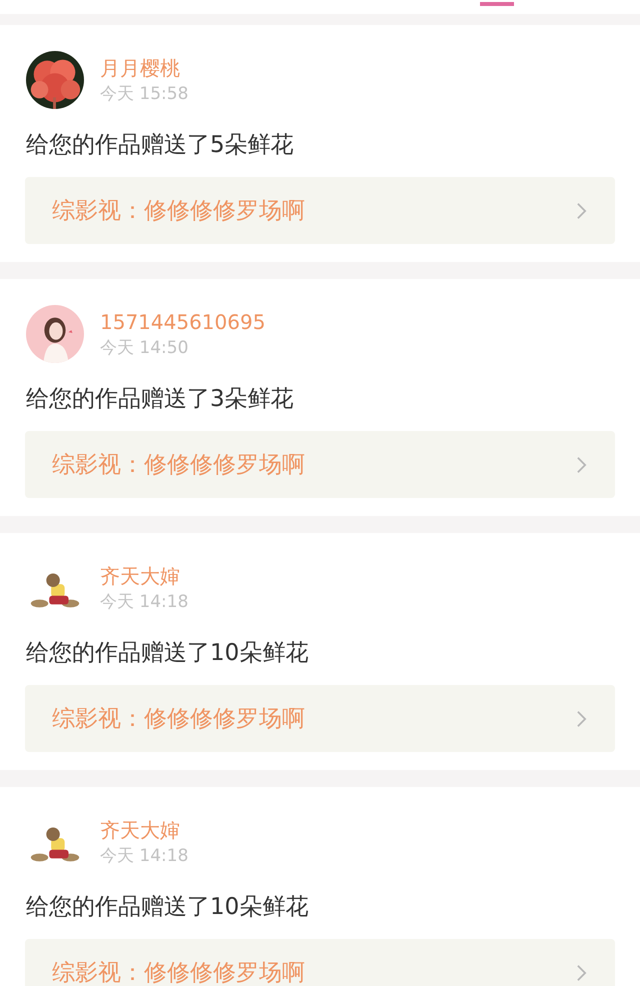  I want to click on message-text: 给您的作品赠送了5朵鲜花, so click(160, 145).